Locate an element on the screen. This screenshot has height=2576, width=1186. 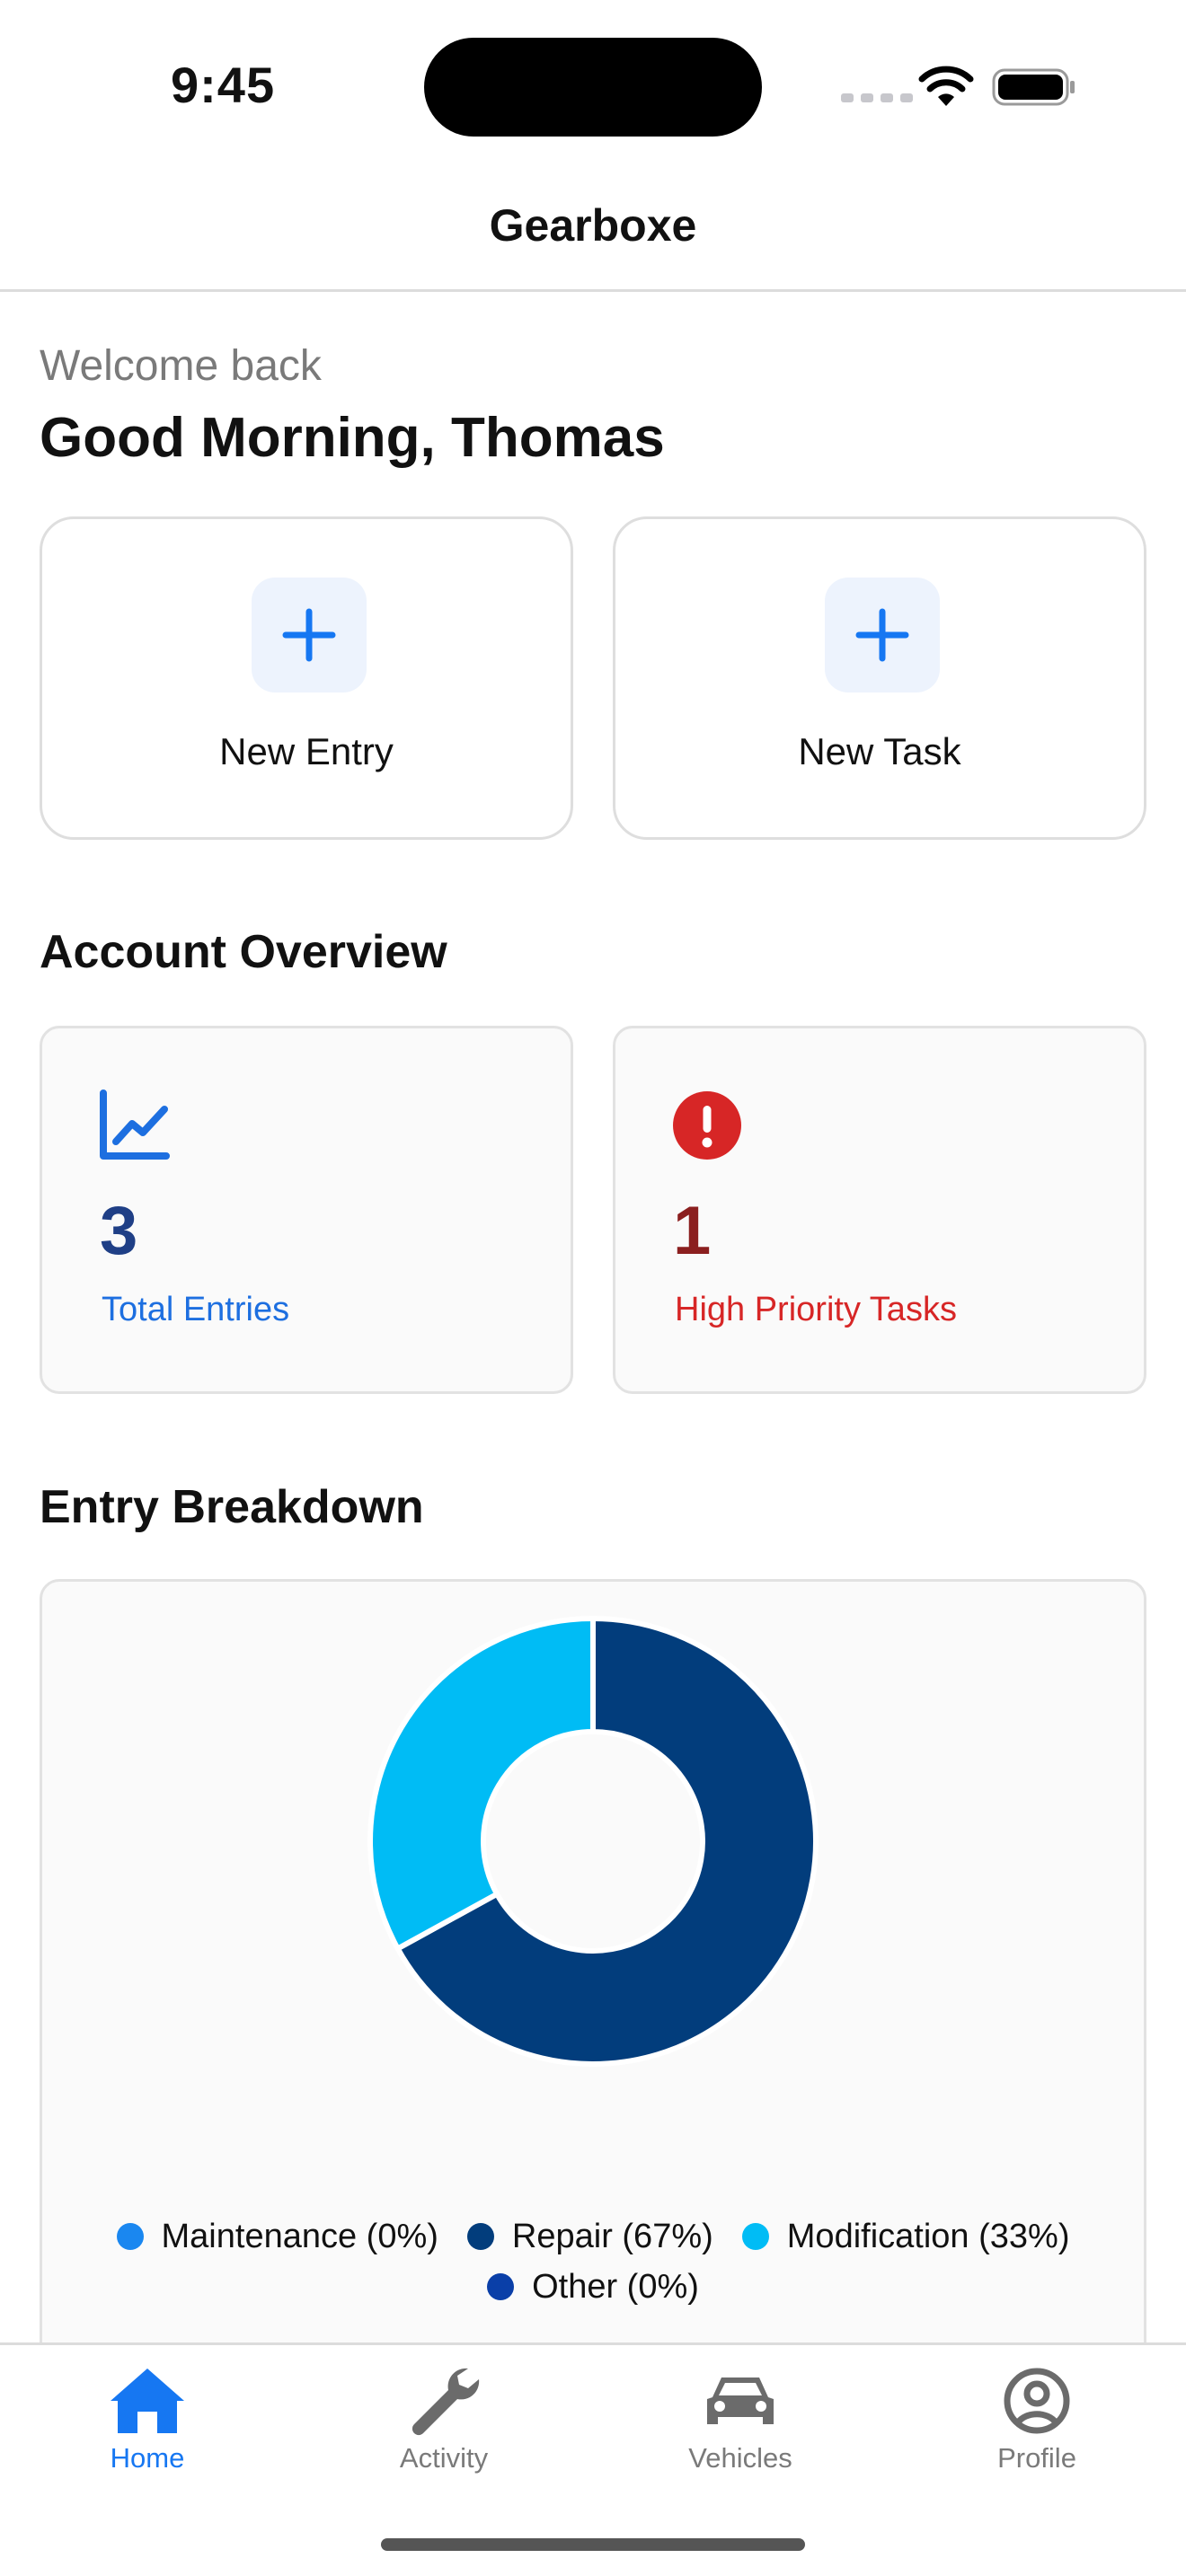
legend-label-repair: Repair (67%) is located at coordinates (612, 2236).